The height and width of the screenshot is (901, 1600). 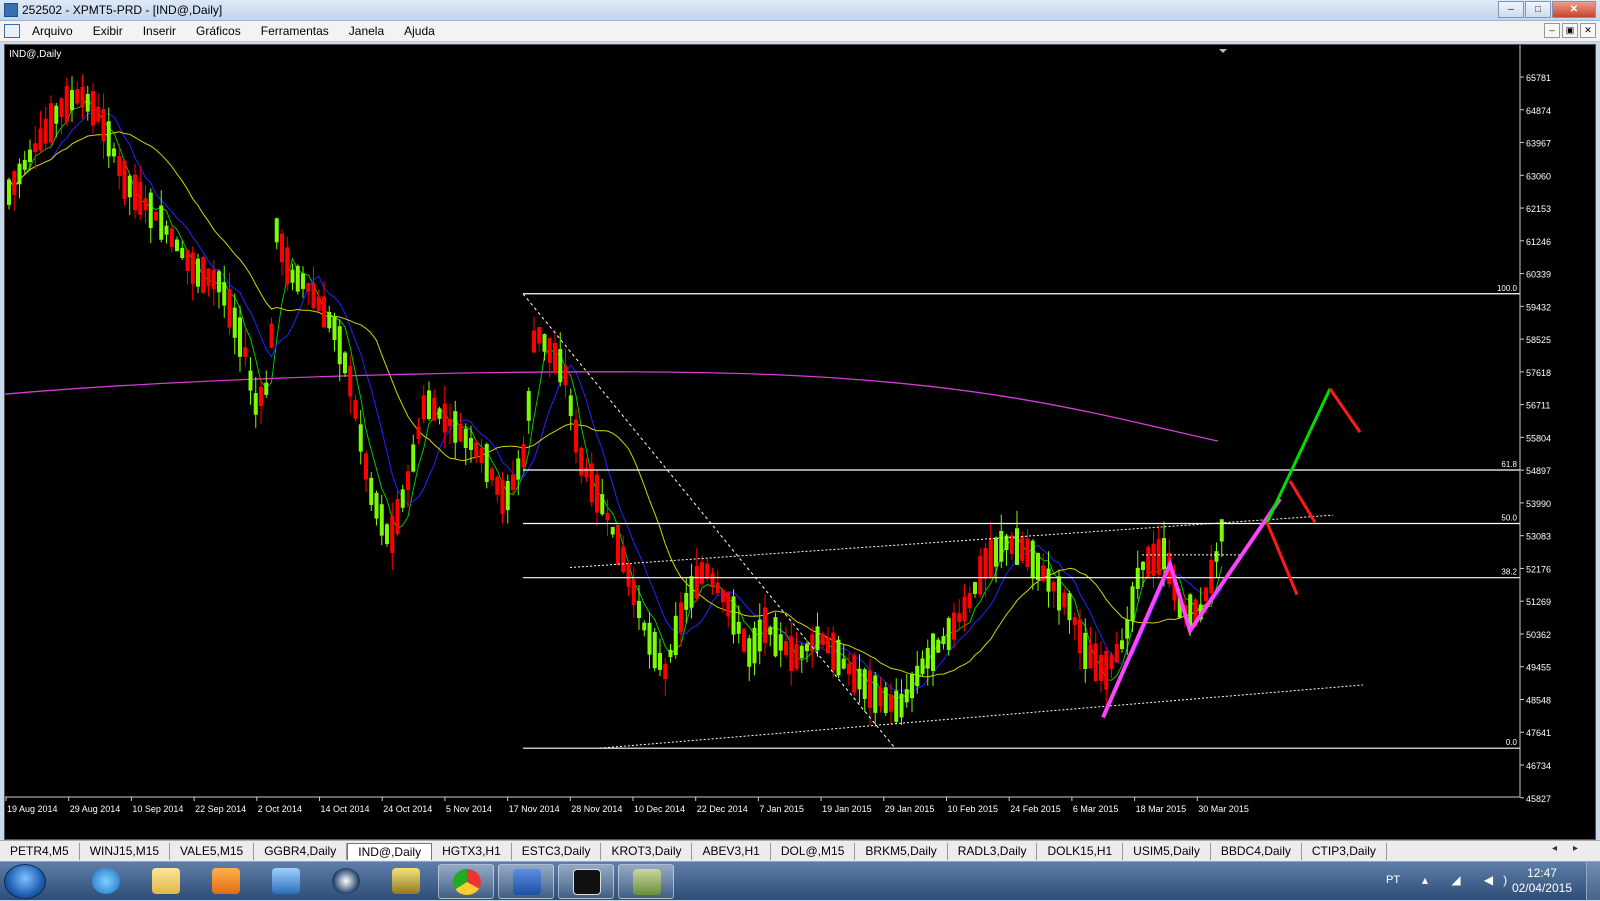 I want to click on price-tick-label: 55804, so click(x=1538, y=438).